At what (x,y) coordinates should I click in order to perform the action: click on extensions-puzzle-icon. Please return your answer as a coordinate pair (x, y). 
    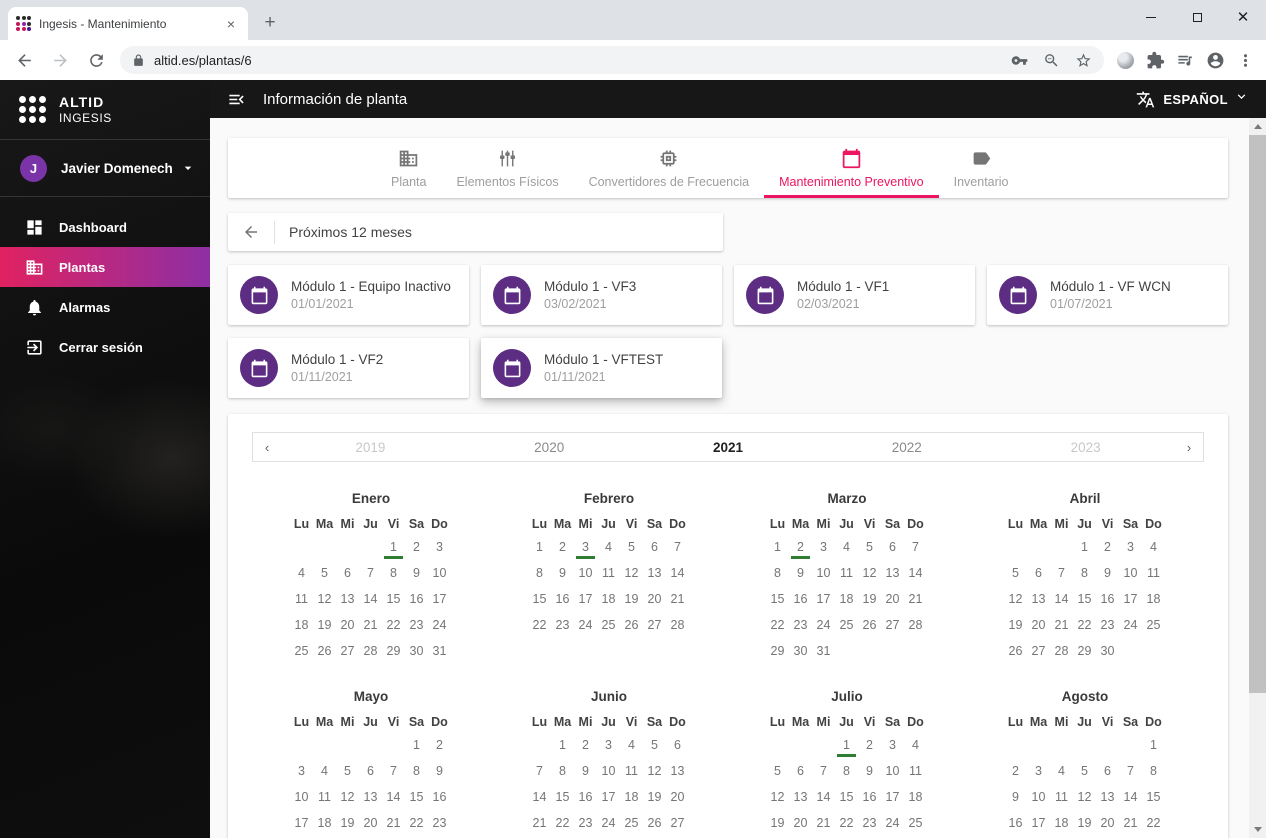
    Looking at the image, I should click on (1155, 60).